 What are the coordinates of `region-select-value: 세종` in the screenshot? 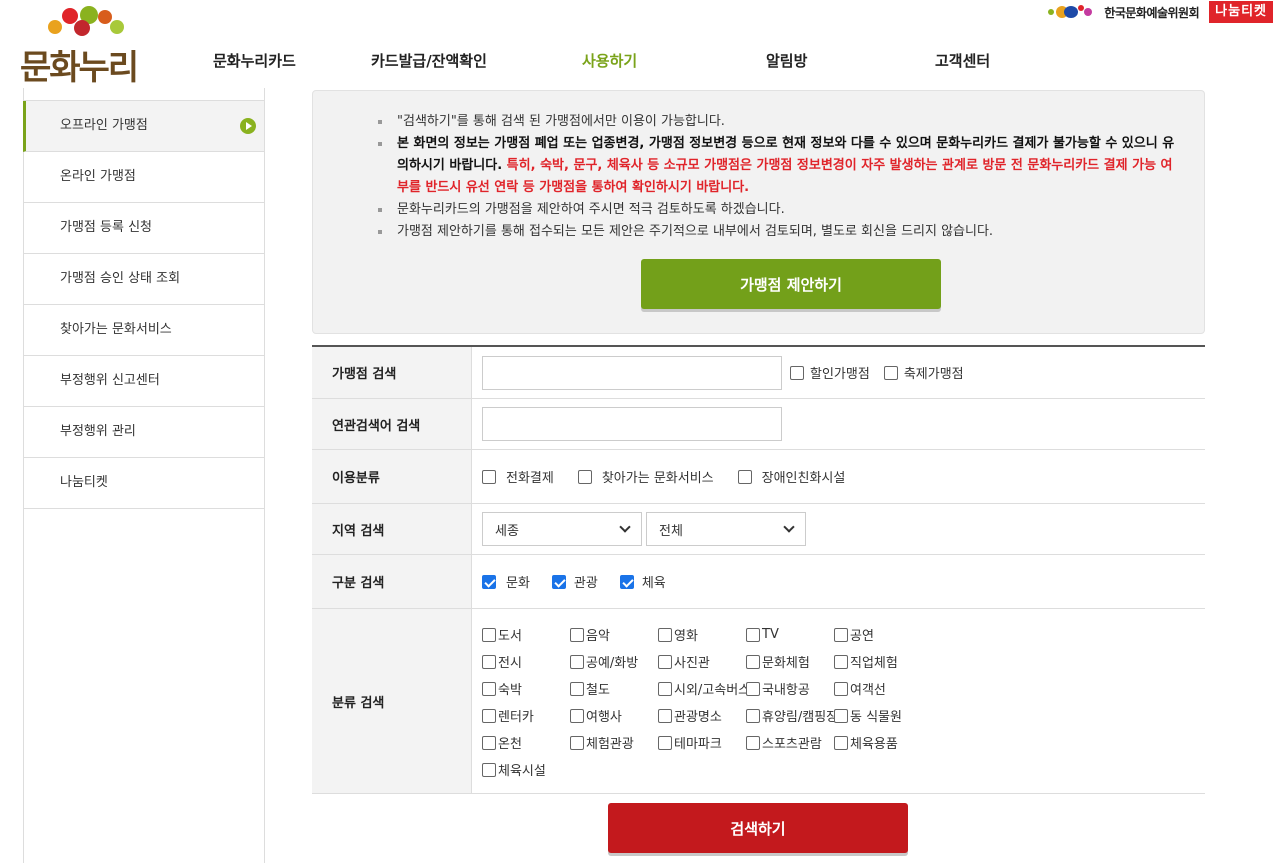 It's located at (507, 531).